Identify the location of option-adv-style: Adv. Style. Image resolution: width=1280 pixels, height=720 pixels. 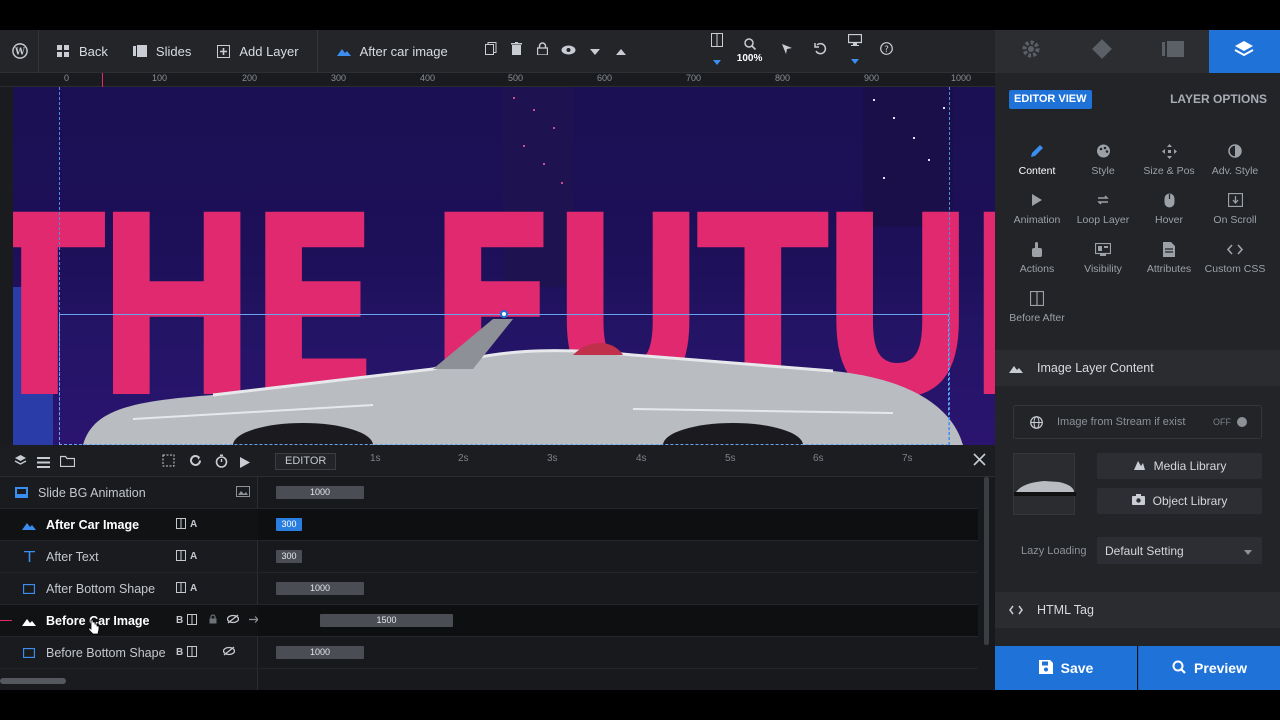
(1235, 159).